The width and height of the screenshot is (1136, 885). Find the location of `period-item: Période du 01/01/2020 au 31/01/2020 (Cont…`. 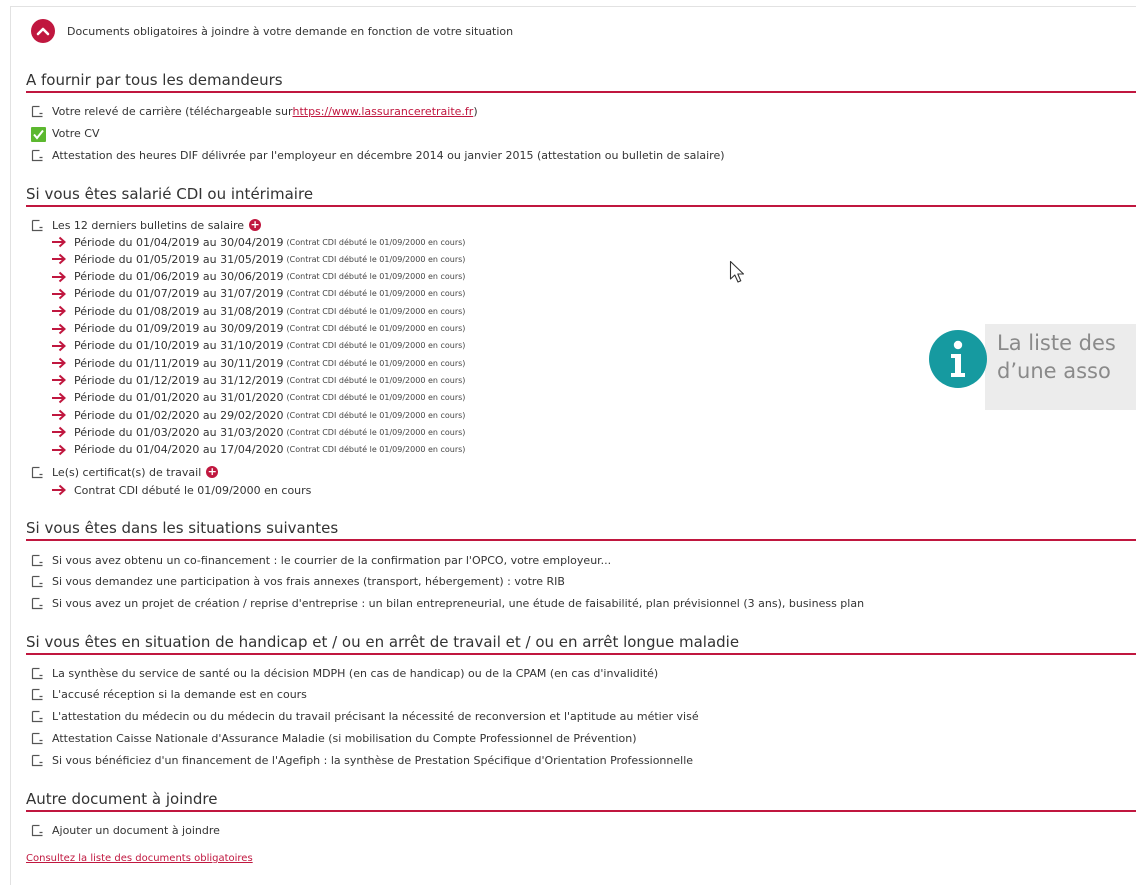

period-item: Période du 01/01/2020 au 31/01/2020 (Cont… is located at coordinates (258, 398).